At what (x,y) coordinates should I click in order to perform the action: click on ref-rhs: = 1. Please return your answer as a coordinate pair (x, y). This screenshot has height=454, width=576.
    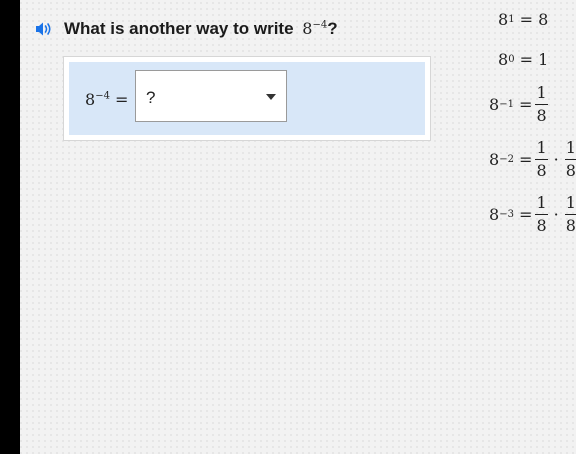
    Looking at the image, I should click on (534, 59).